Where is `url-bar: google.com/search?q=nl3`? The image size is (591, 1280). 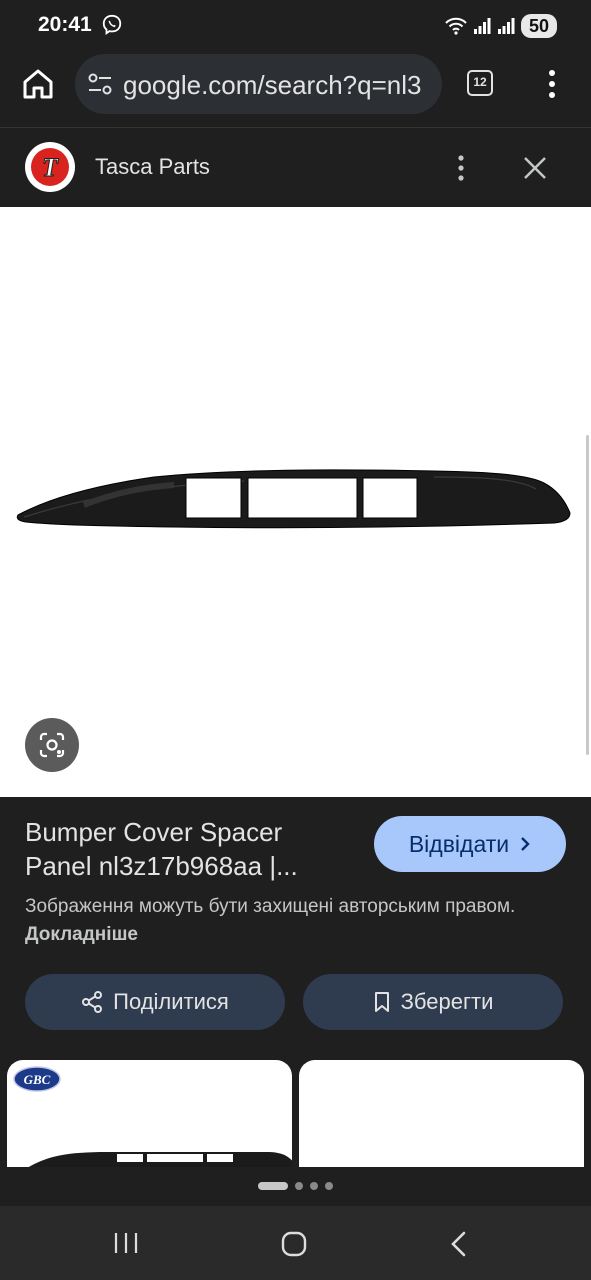 url-bar: google.com/search?q=nl3 is located at coordinates (258, 84).